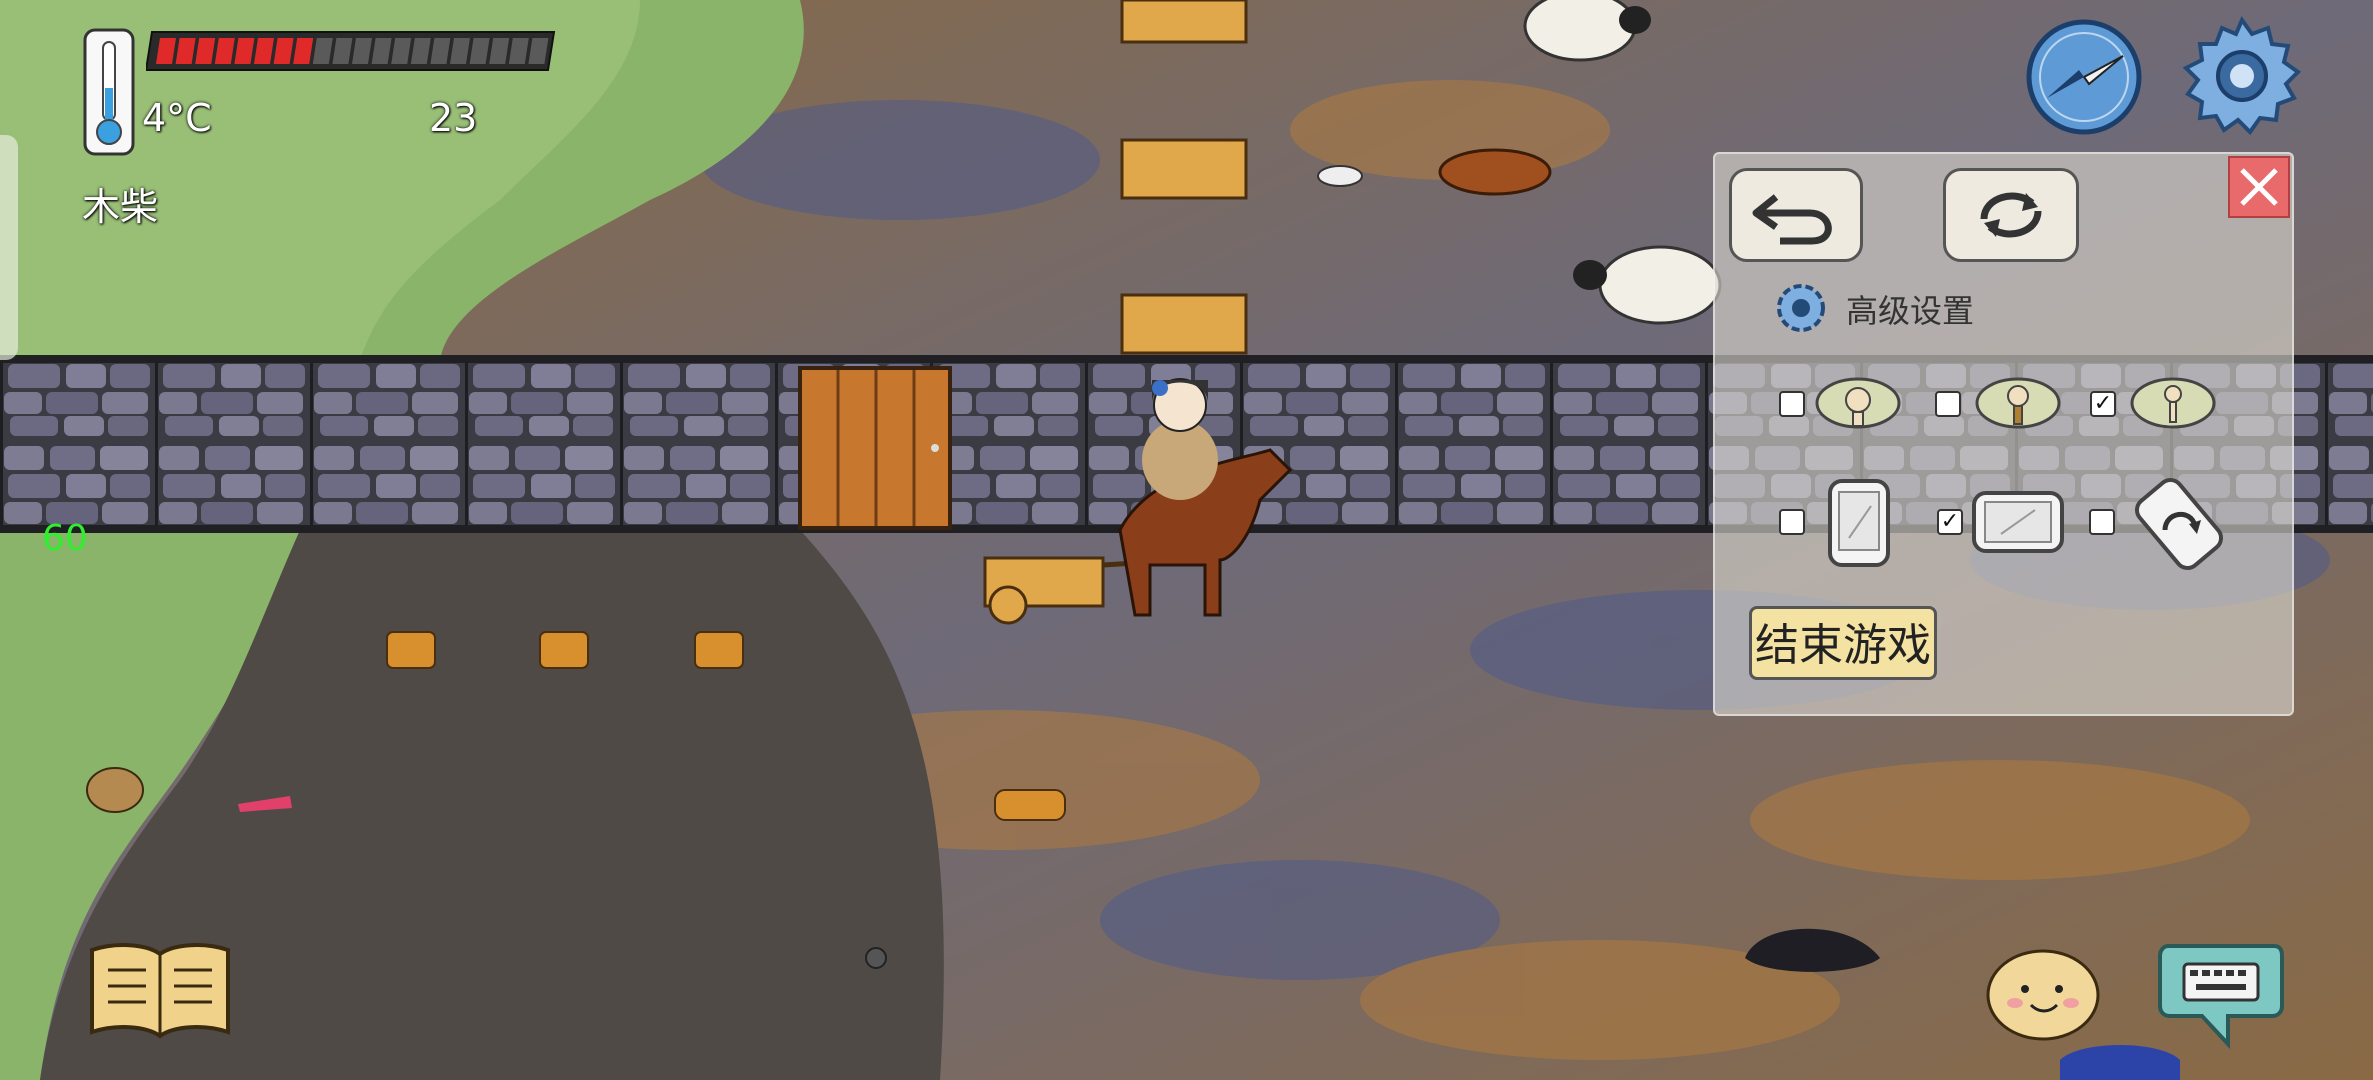 This screenshot has width=2373, height=1080. I want to click on food-counter: 23, so click(453, 118).